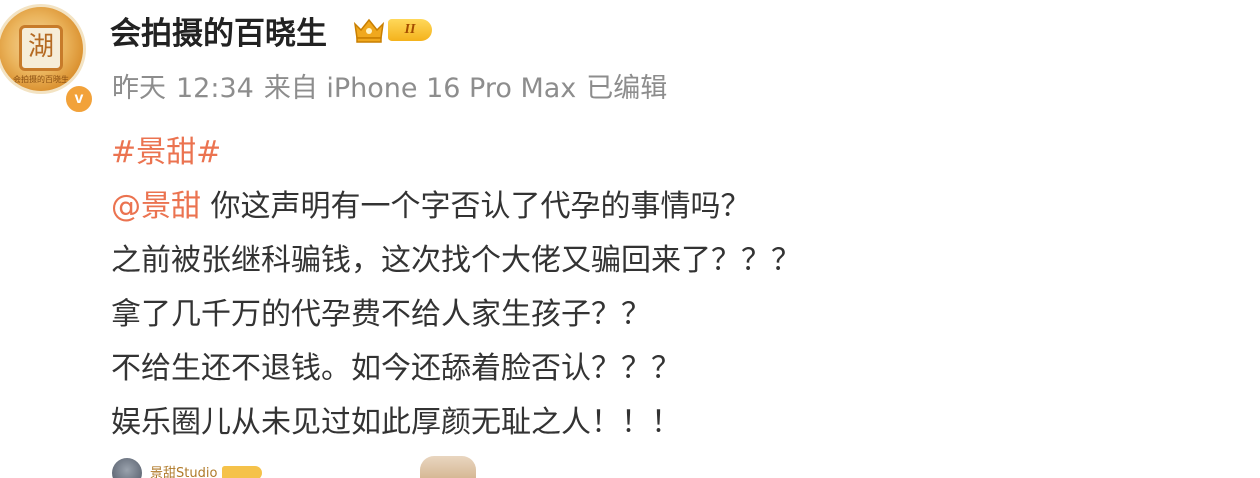  Describe the element at coordinates (456, 260) in the screenshot. I see `content-line-2: 之前被张继科骗钱，这次找个大佬又骗回来了？？？` at that location.